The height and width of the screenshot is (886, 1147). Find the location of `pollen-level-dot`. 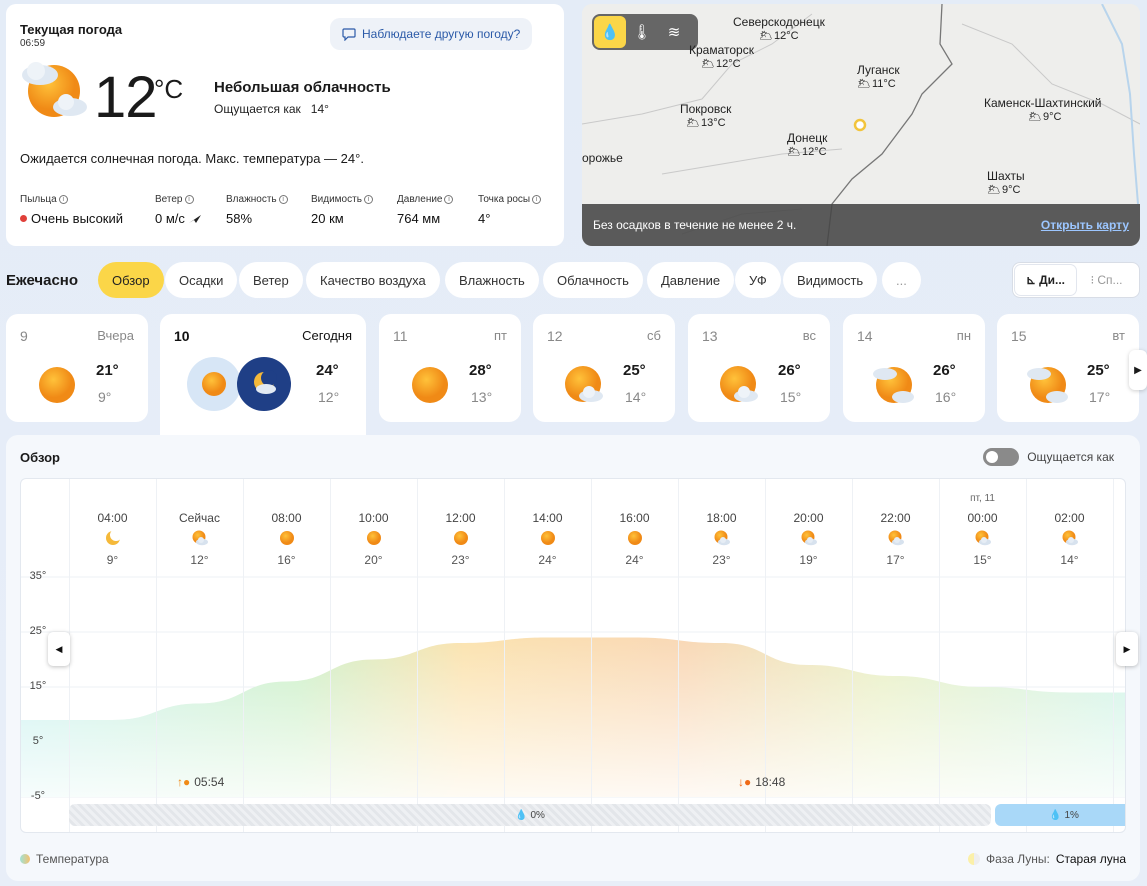

pollen-level-dot is located at coordinates (23, 218).